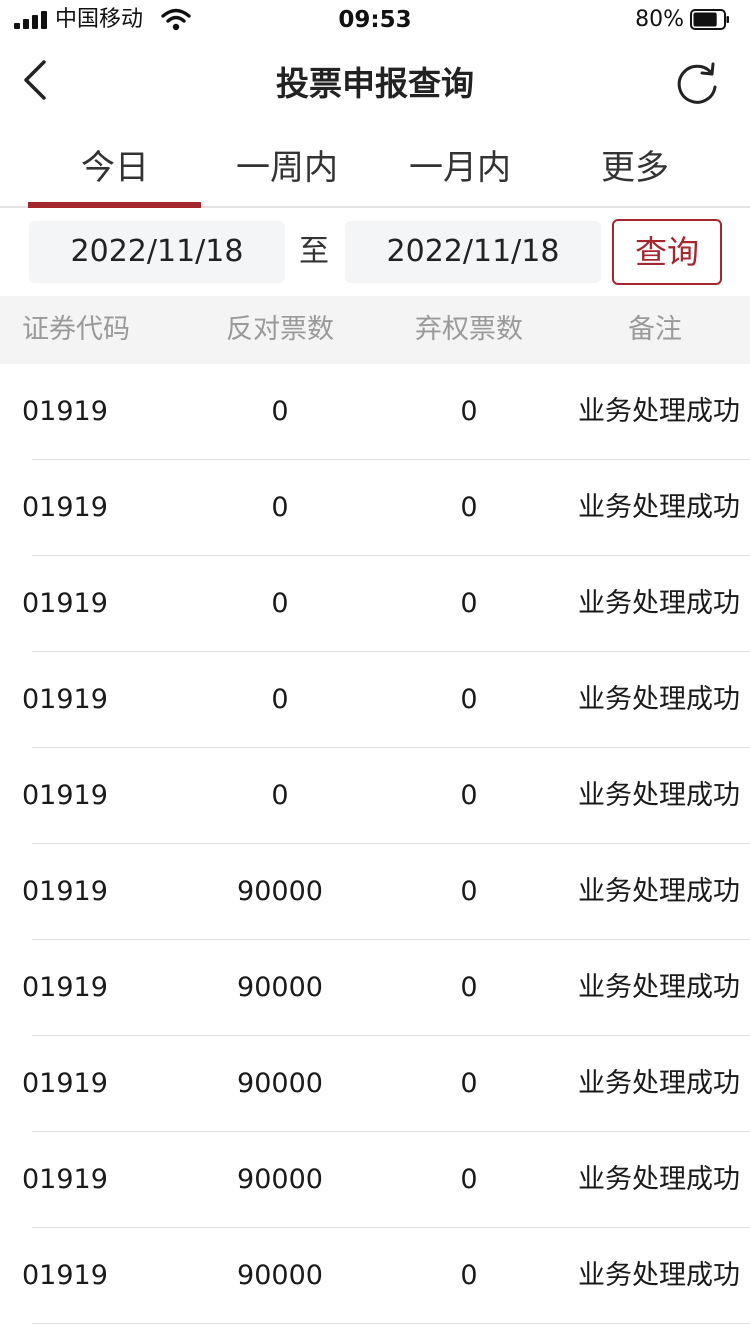 This screenshot has width=750, height=1334. I want to click on column-header-code: 证券代码, so click(76, 329).